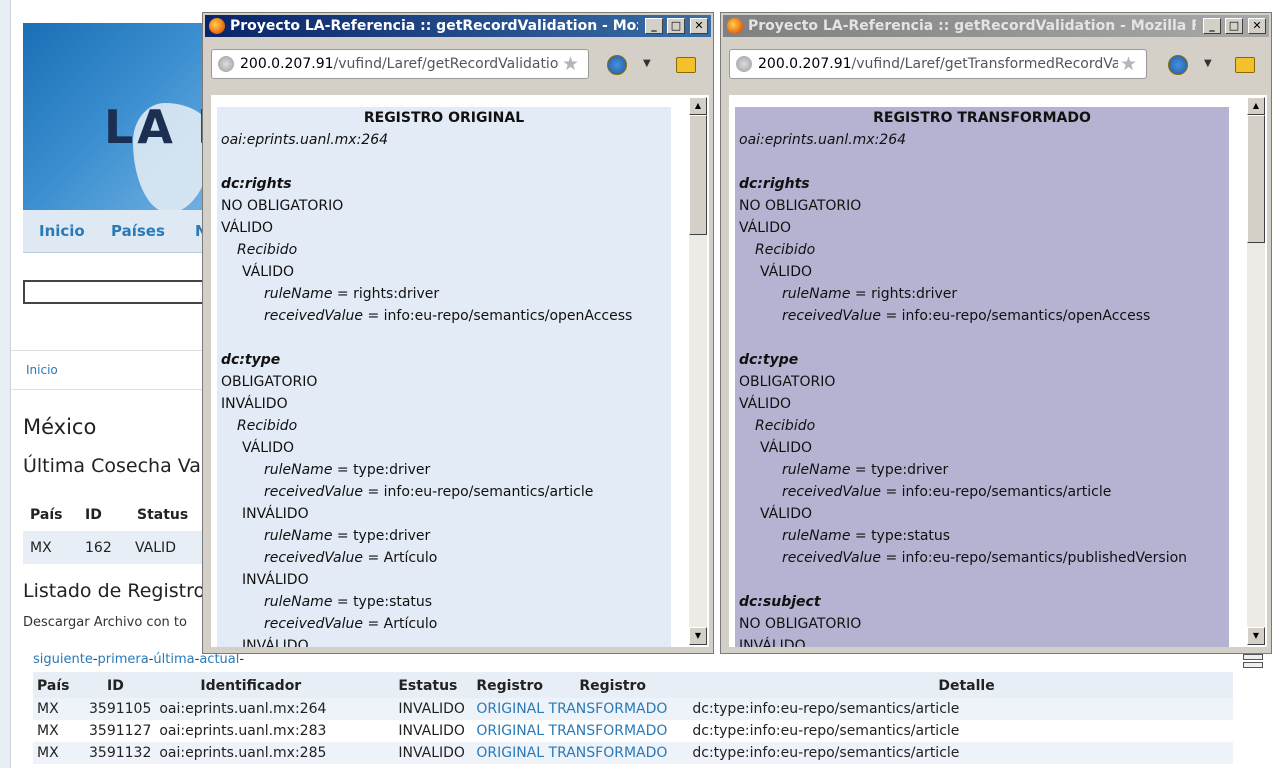 This screenshot has width=1283, height=768. What do you see at coordinates (46, 515) in the screenshot?
I see `summary-header-pais: País` at bounding box center [46, 515].